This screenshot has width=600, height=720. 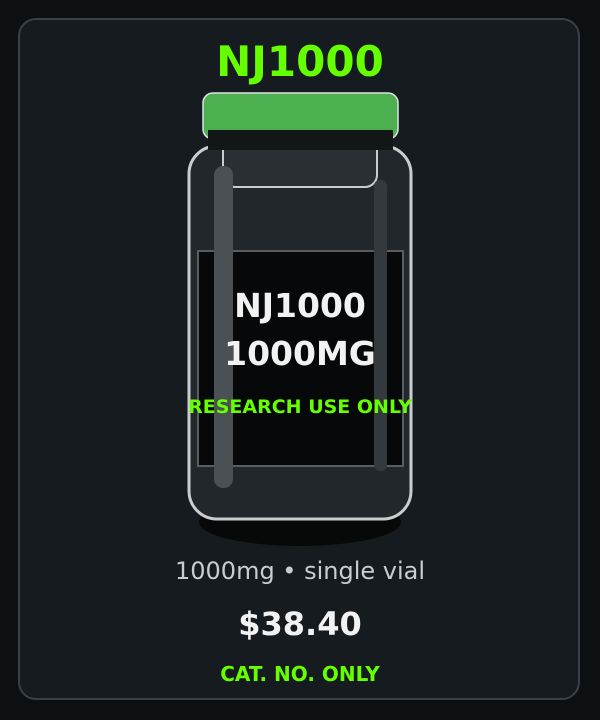 What do you see at coordinates (300, 571) in the screenshot?
I see `product-description: 1000mg • single vial` at bounding box center [300, 571].